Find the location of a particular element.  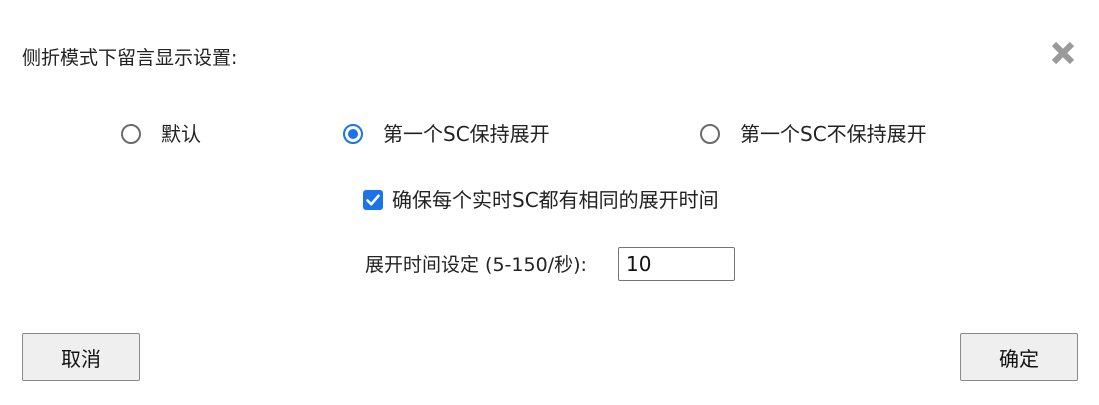

radio-label-keep-first-expanded: 第一个SC保持展开 is located at coordinates (466, 134).